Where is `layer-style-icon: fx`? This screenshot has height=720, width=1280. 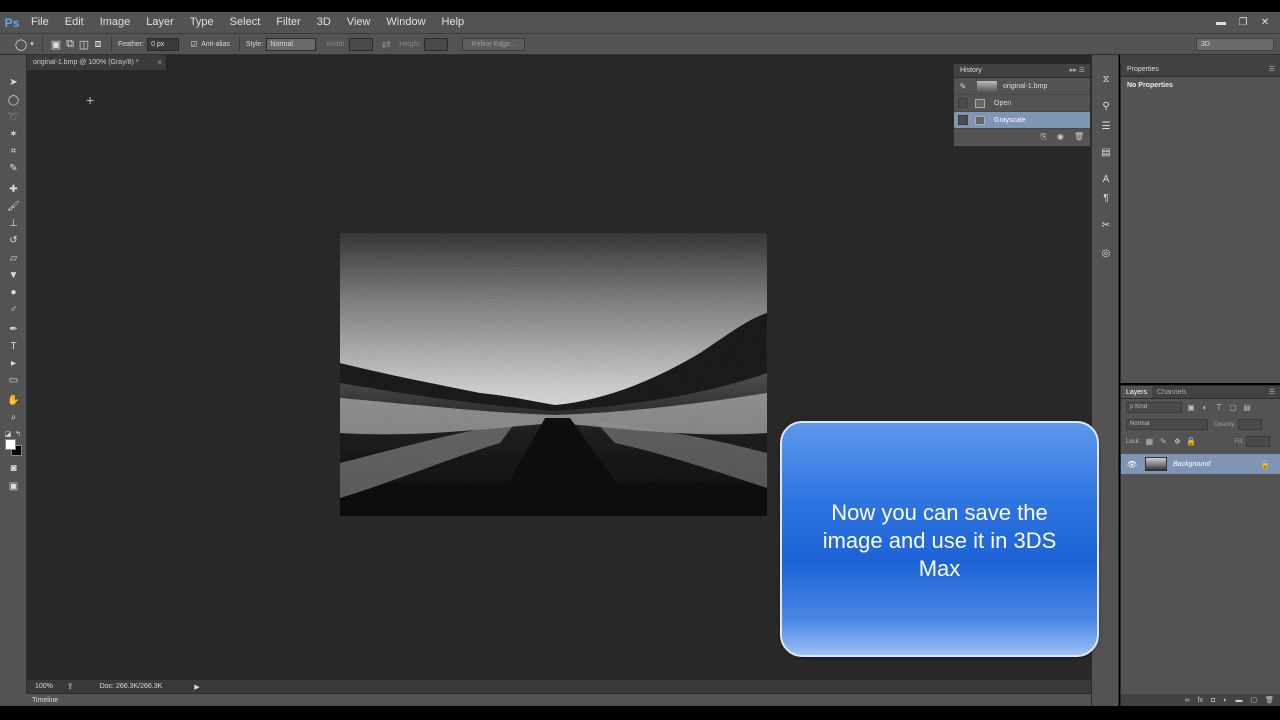
layer-style-icon: fx is located at coordinates (1200, 700).